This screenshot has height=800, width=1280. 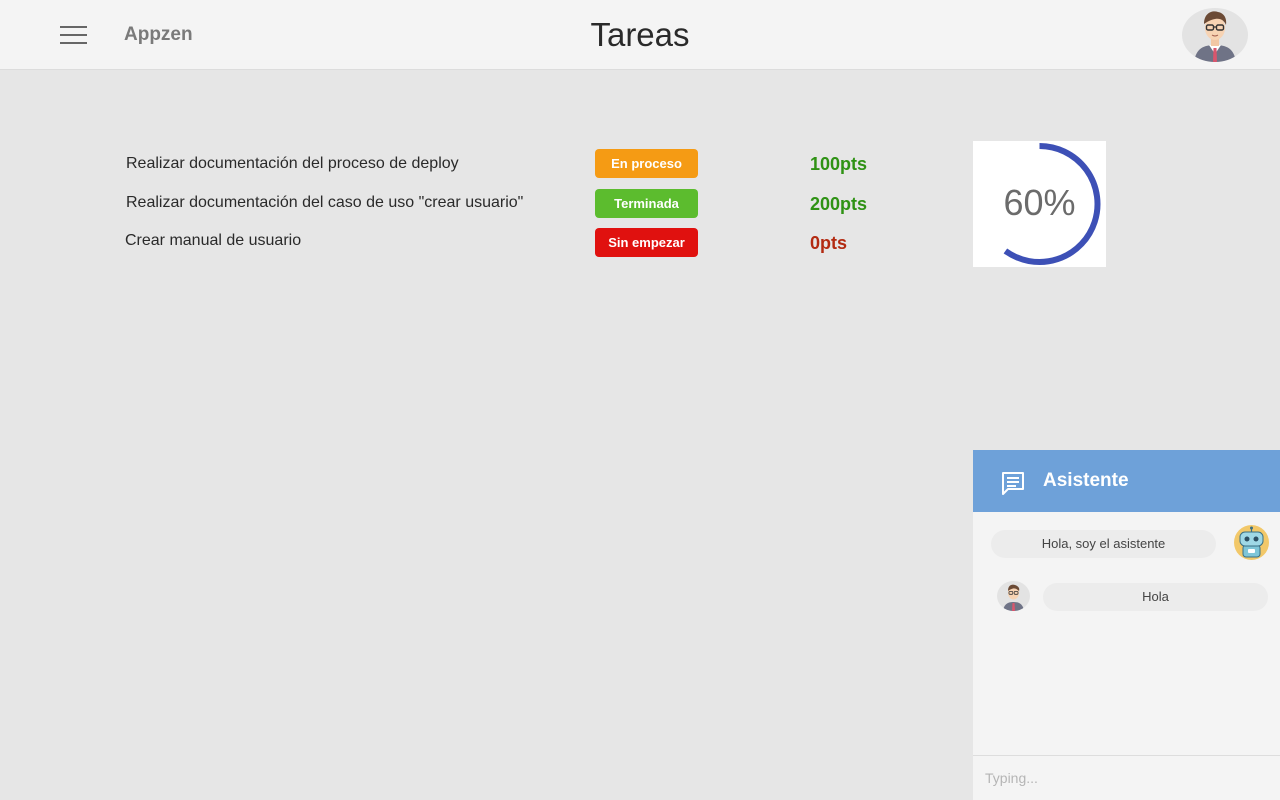 I want to click on robot-avatar-icon, so click(x=1251, y=542).